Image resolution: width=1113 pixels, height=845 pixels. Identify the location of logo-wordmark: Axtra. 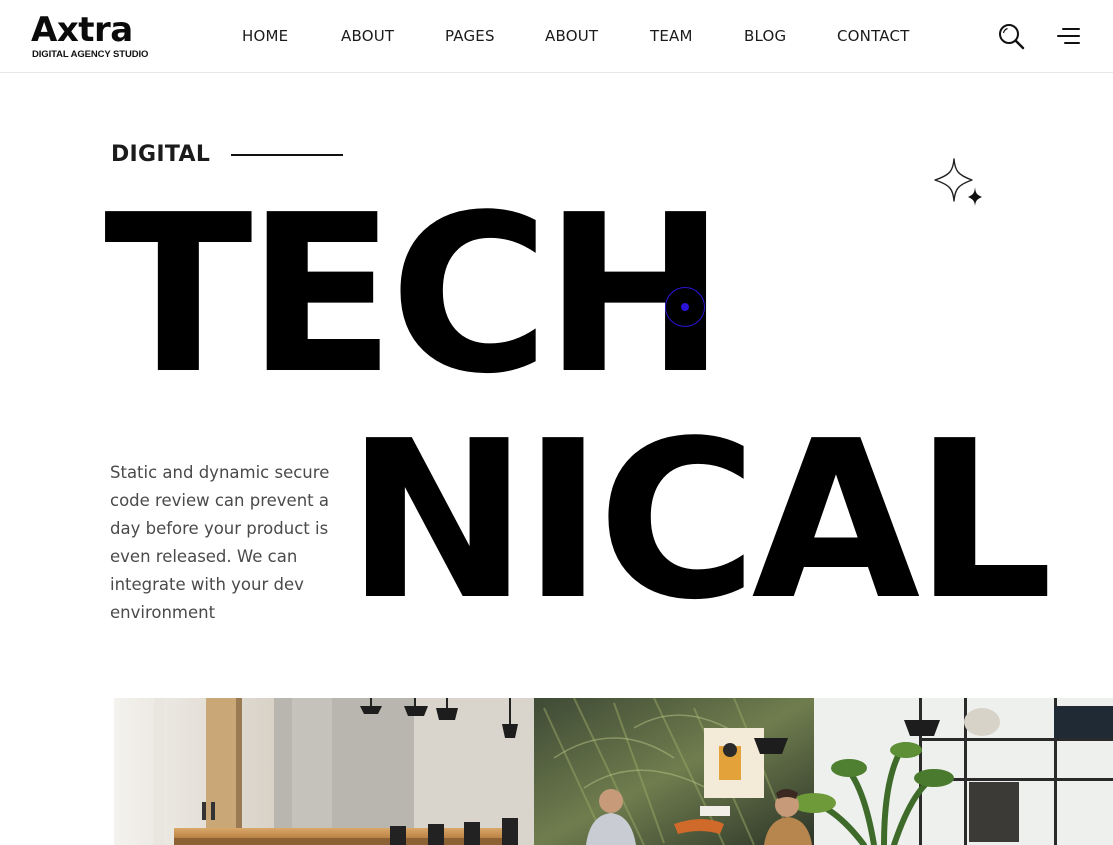
(82, 30).